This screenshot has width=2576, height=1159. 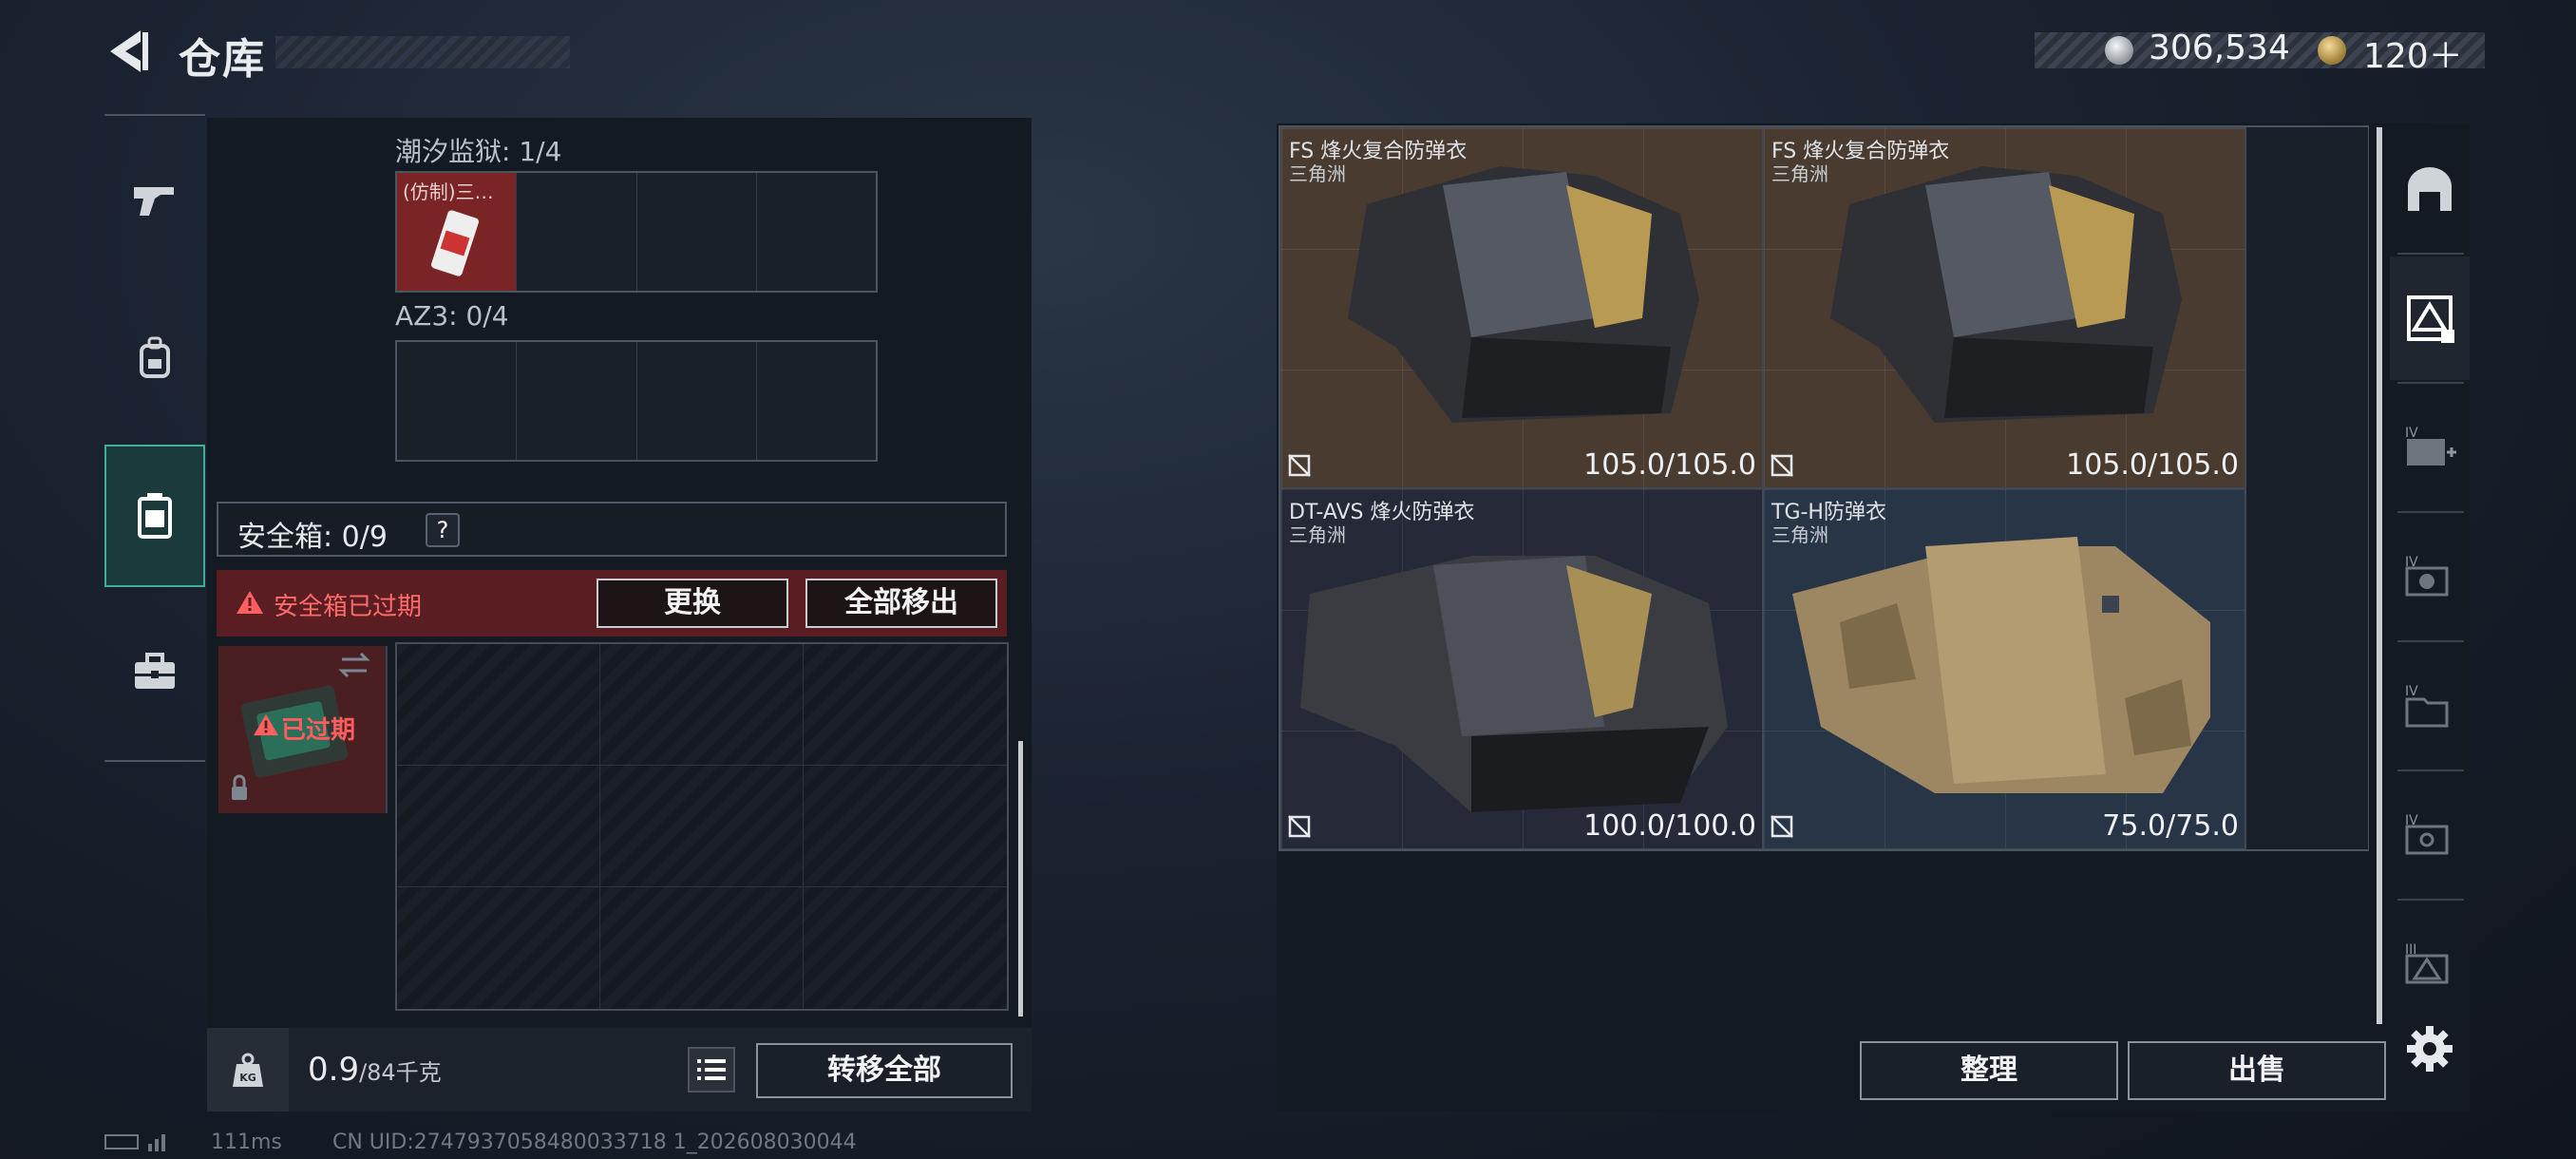 I want to click on storage-tab-6: IV, so click(x=2430, y=706).